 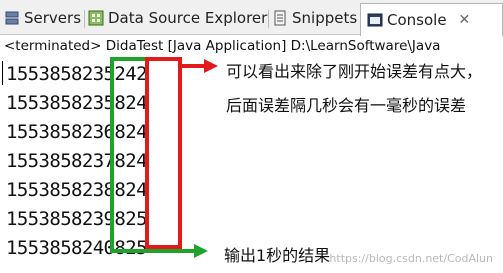 What do you see at coordinates (199, 66) in the screenshot?
I see `red-arrow` at bounding box center [199, 66].